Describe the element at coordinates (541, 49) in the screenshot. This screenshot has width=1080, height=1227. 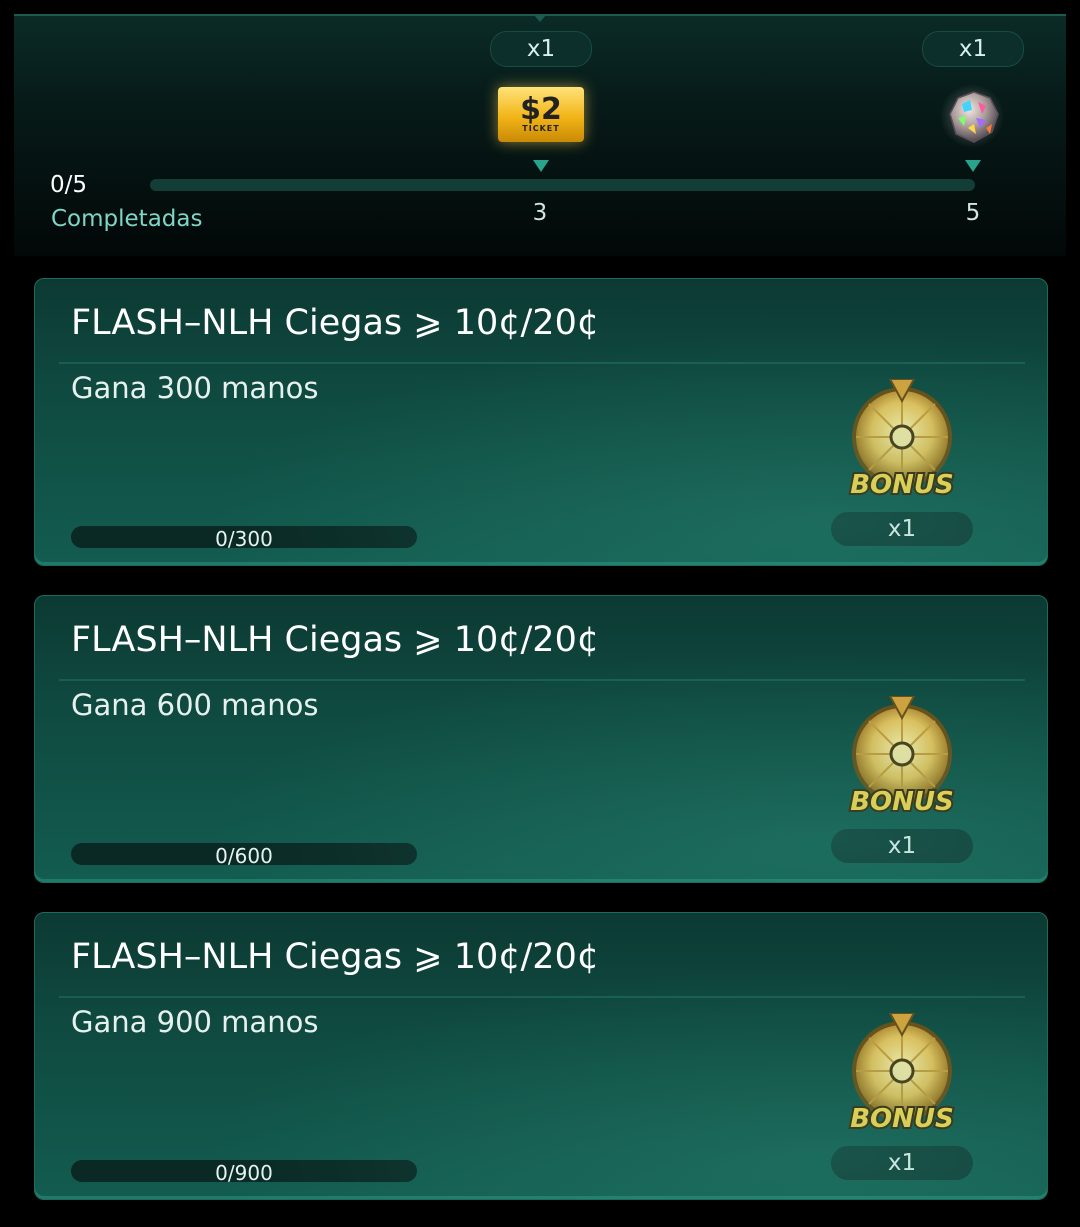
I see `milestone-1-multiplier: x1` at that location.